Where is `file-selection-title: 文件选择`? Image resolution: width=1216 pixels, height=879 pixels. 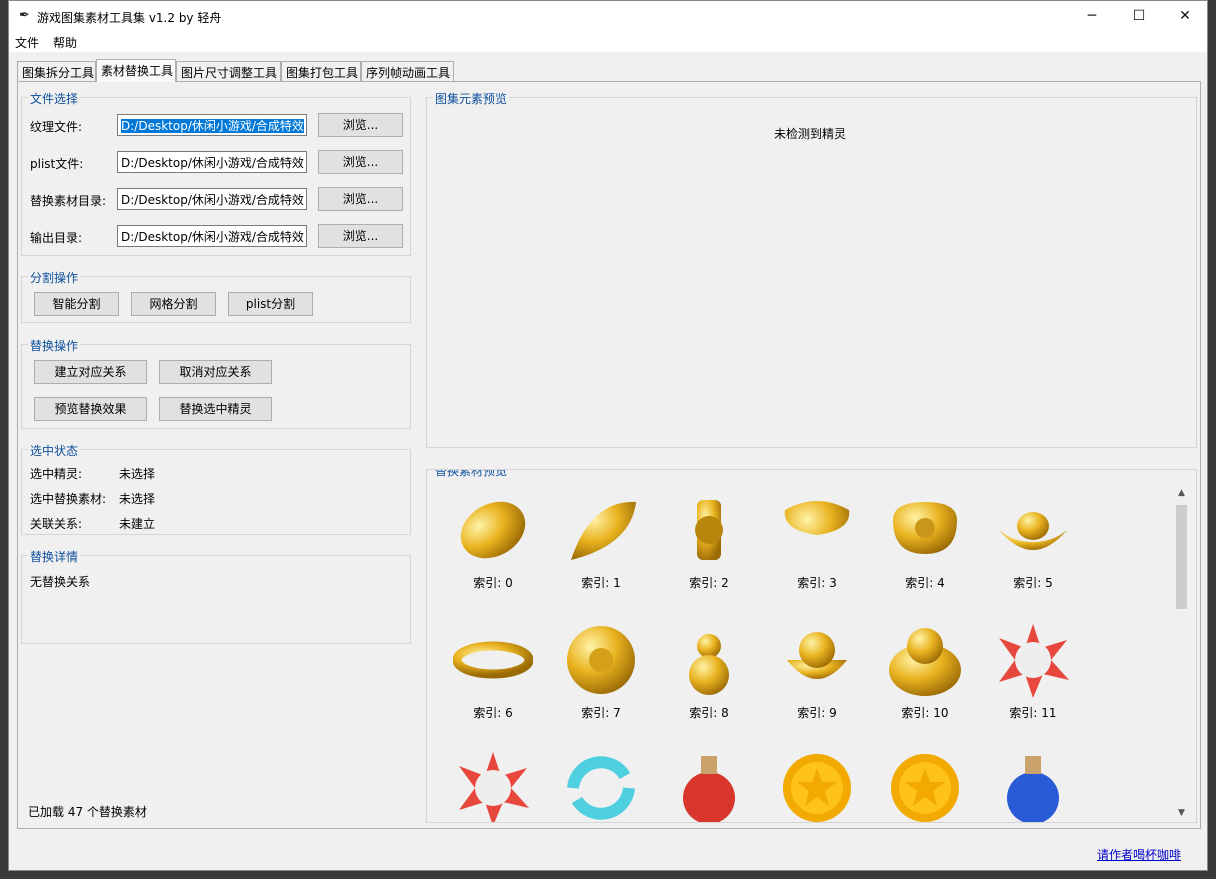
file-selection-title: 文件选择 is located at coordinates (54, 98).